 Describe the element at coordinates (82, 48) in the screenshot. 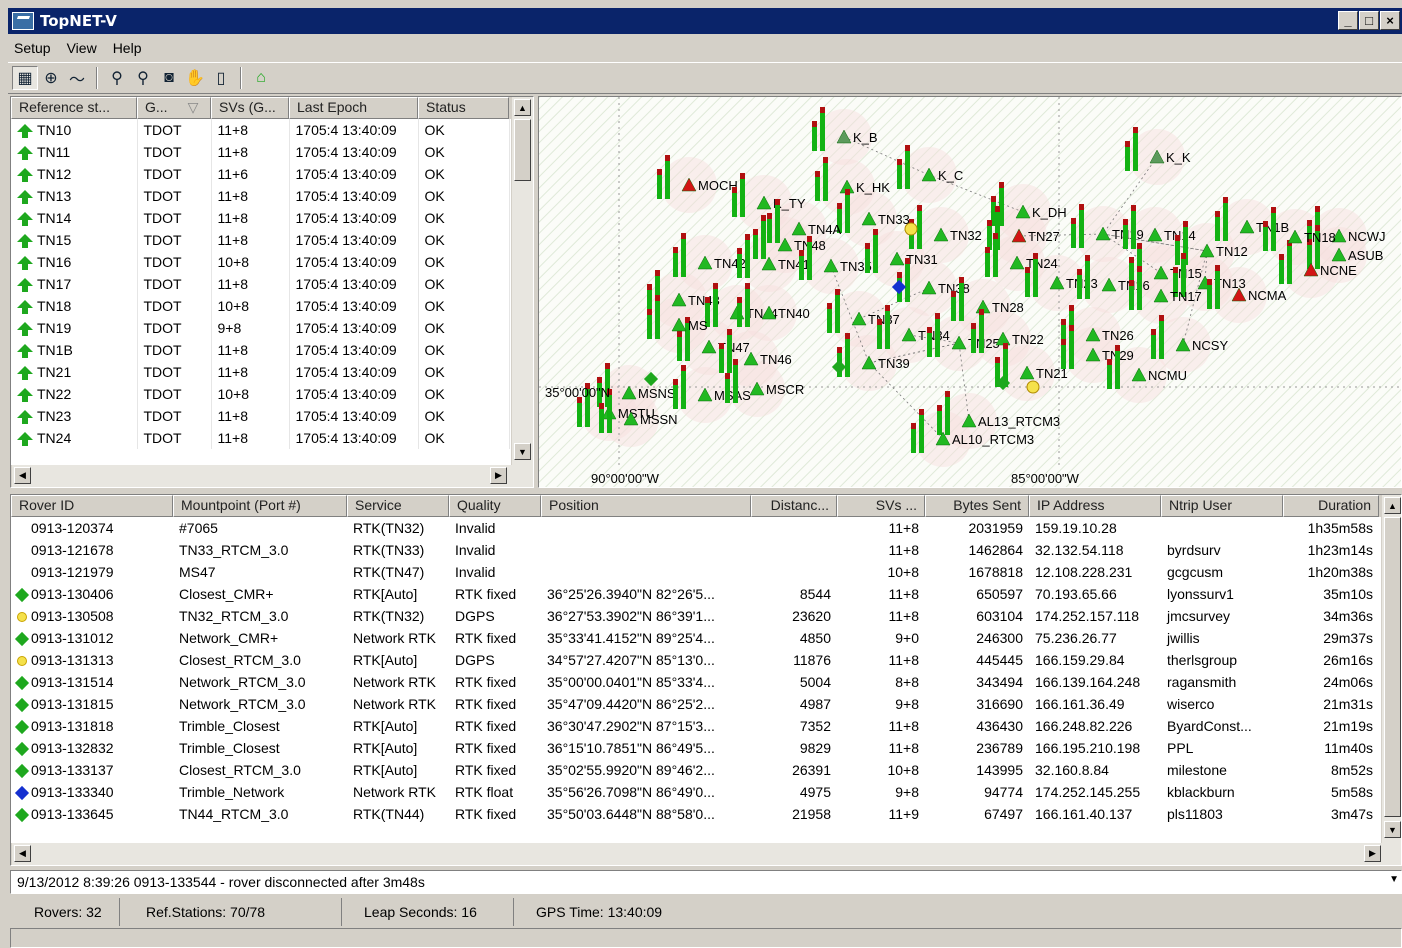

I see `menu-view: View` at that location.